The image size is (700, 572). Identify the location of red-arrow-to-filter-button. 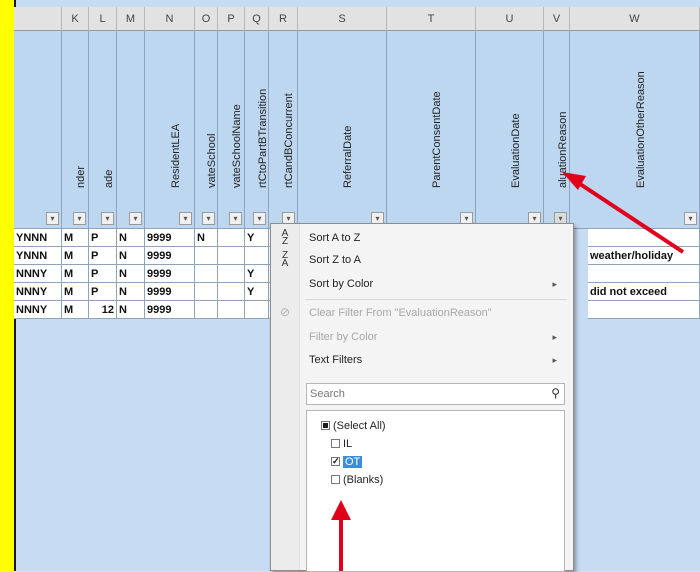
(623, 213).